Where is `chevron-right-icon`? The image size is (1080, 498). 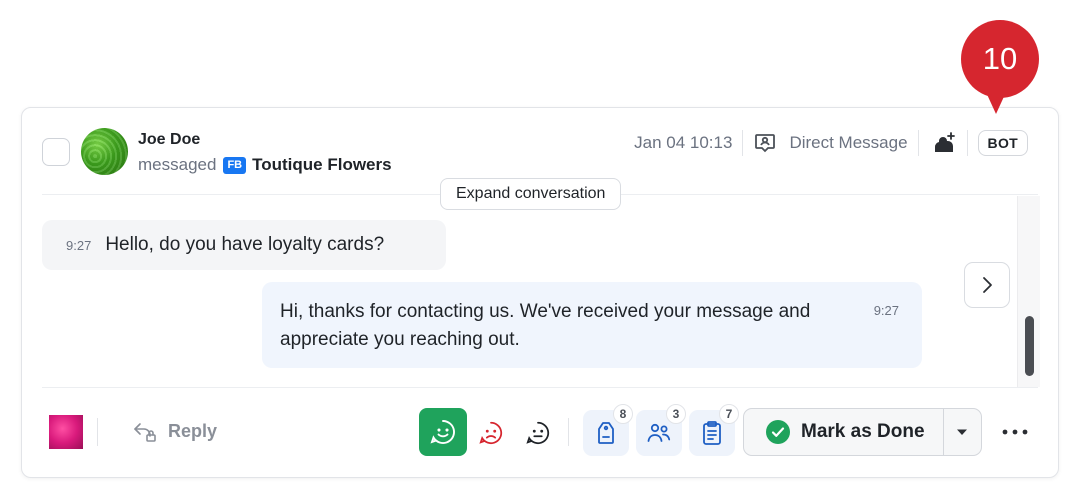 chevron-right-icon is located at coordinates (987, 285).